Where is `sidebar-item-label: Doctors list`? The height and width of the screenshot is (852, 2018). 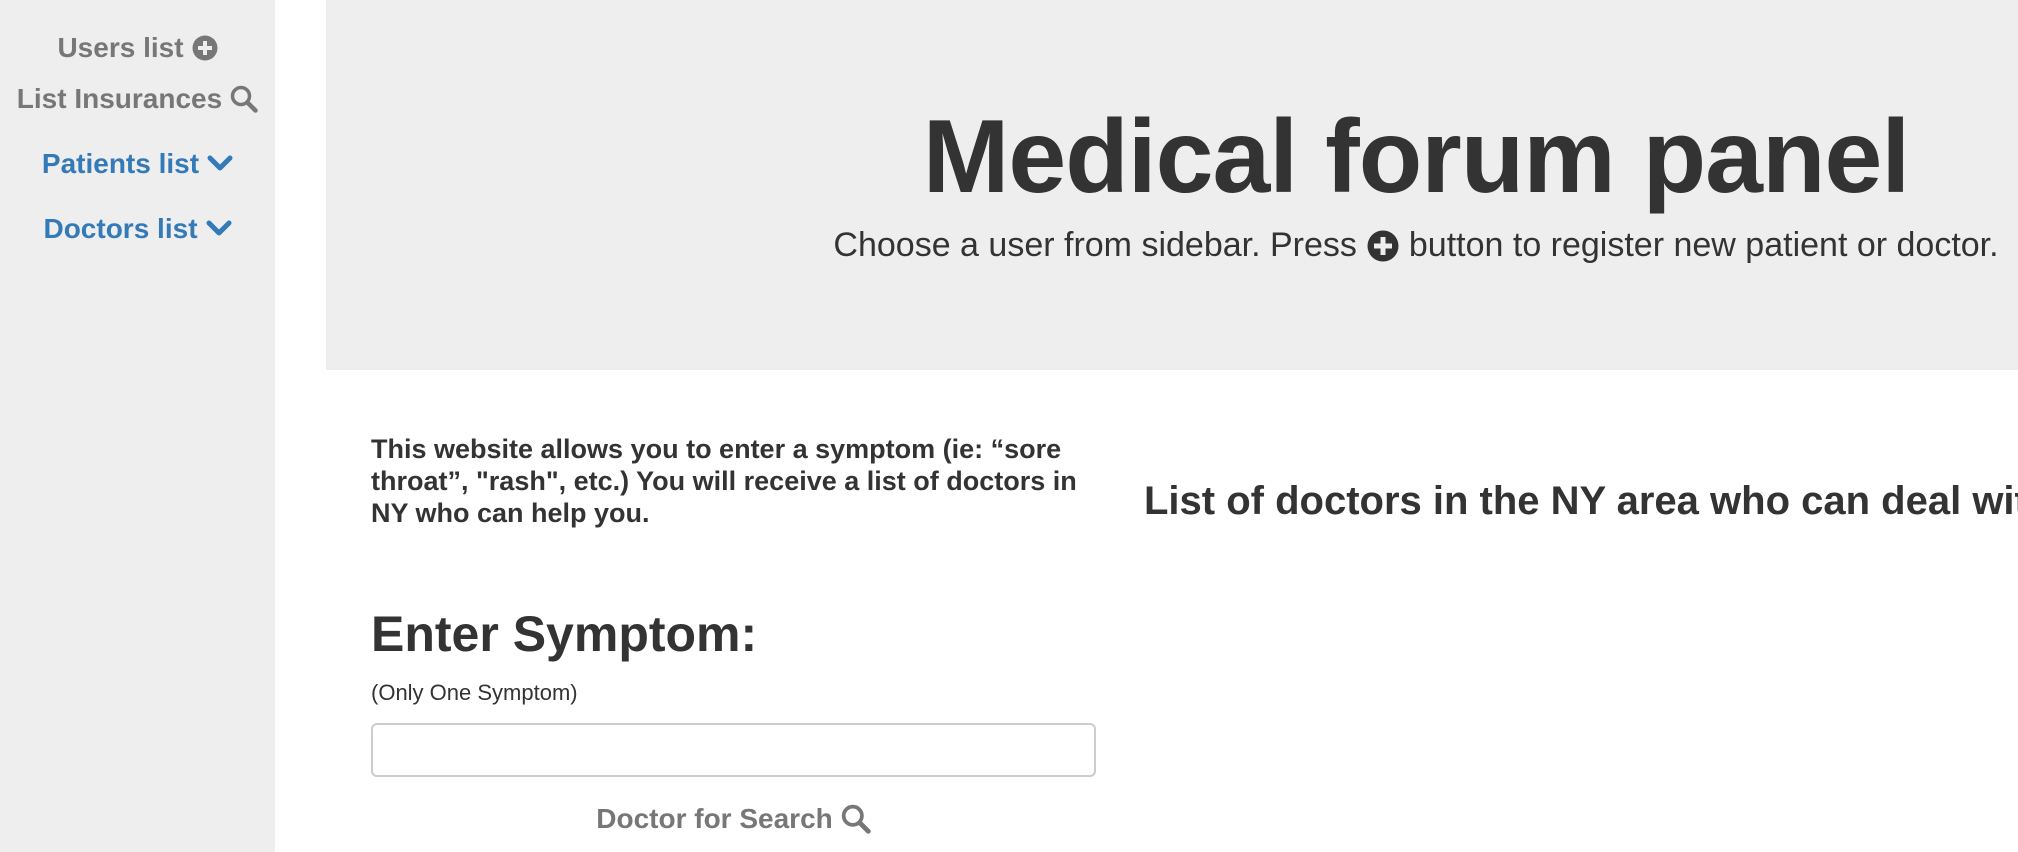 sidebar-item-label: Doctors list is located at coordinates (120, 228).